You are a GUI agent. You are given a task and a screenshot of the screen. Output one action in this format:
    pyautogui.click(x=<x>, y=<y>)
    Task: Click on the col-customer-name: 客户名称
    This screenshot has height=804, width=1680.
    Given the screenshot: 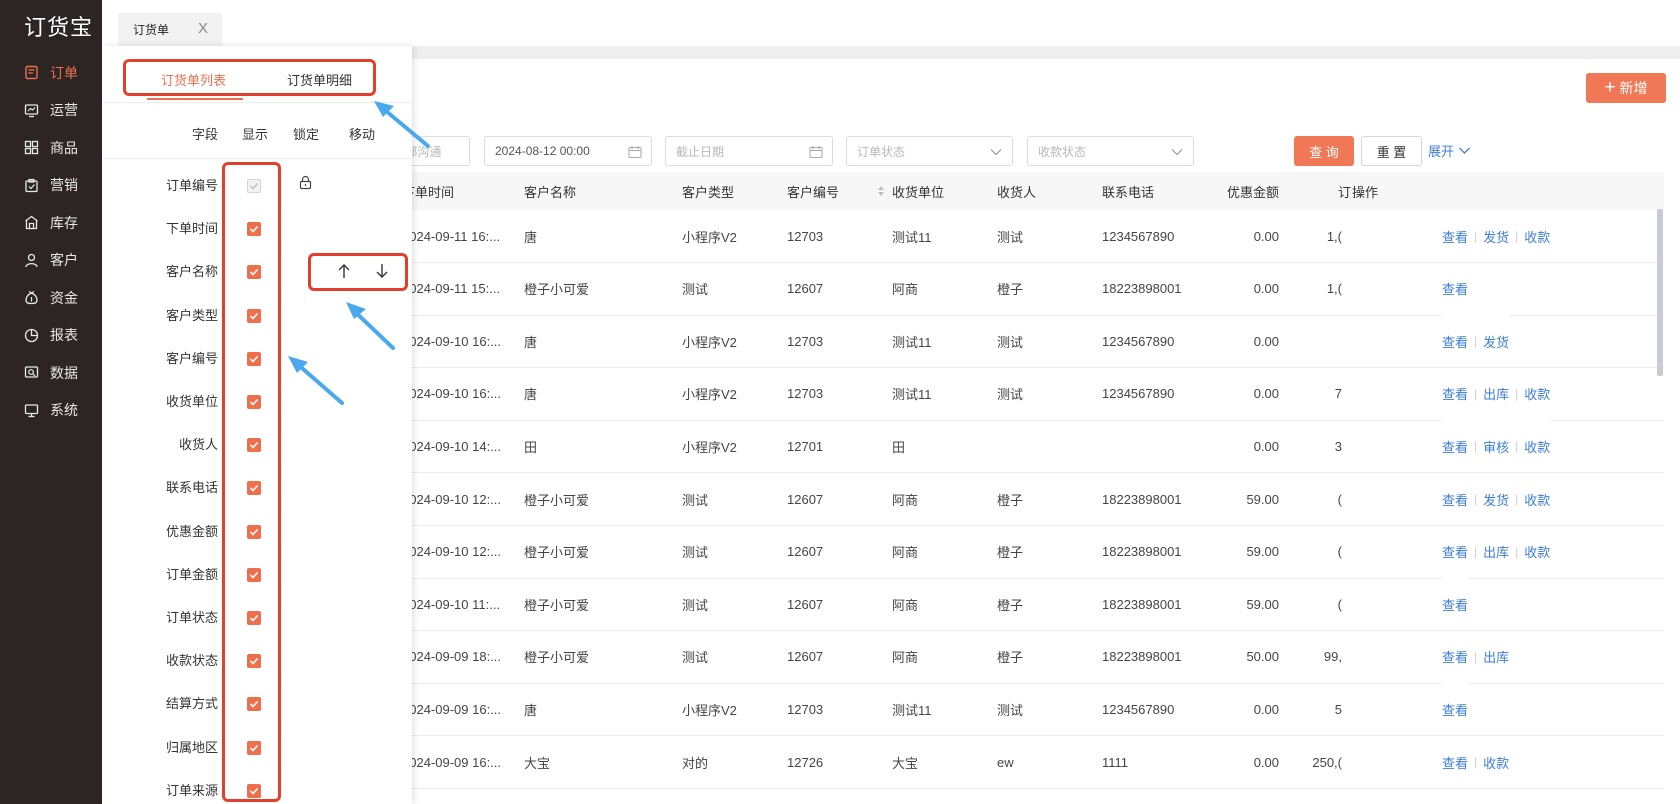 What is the action you would take?
    pyautogui.click(x=550, y=191)
    